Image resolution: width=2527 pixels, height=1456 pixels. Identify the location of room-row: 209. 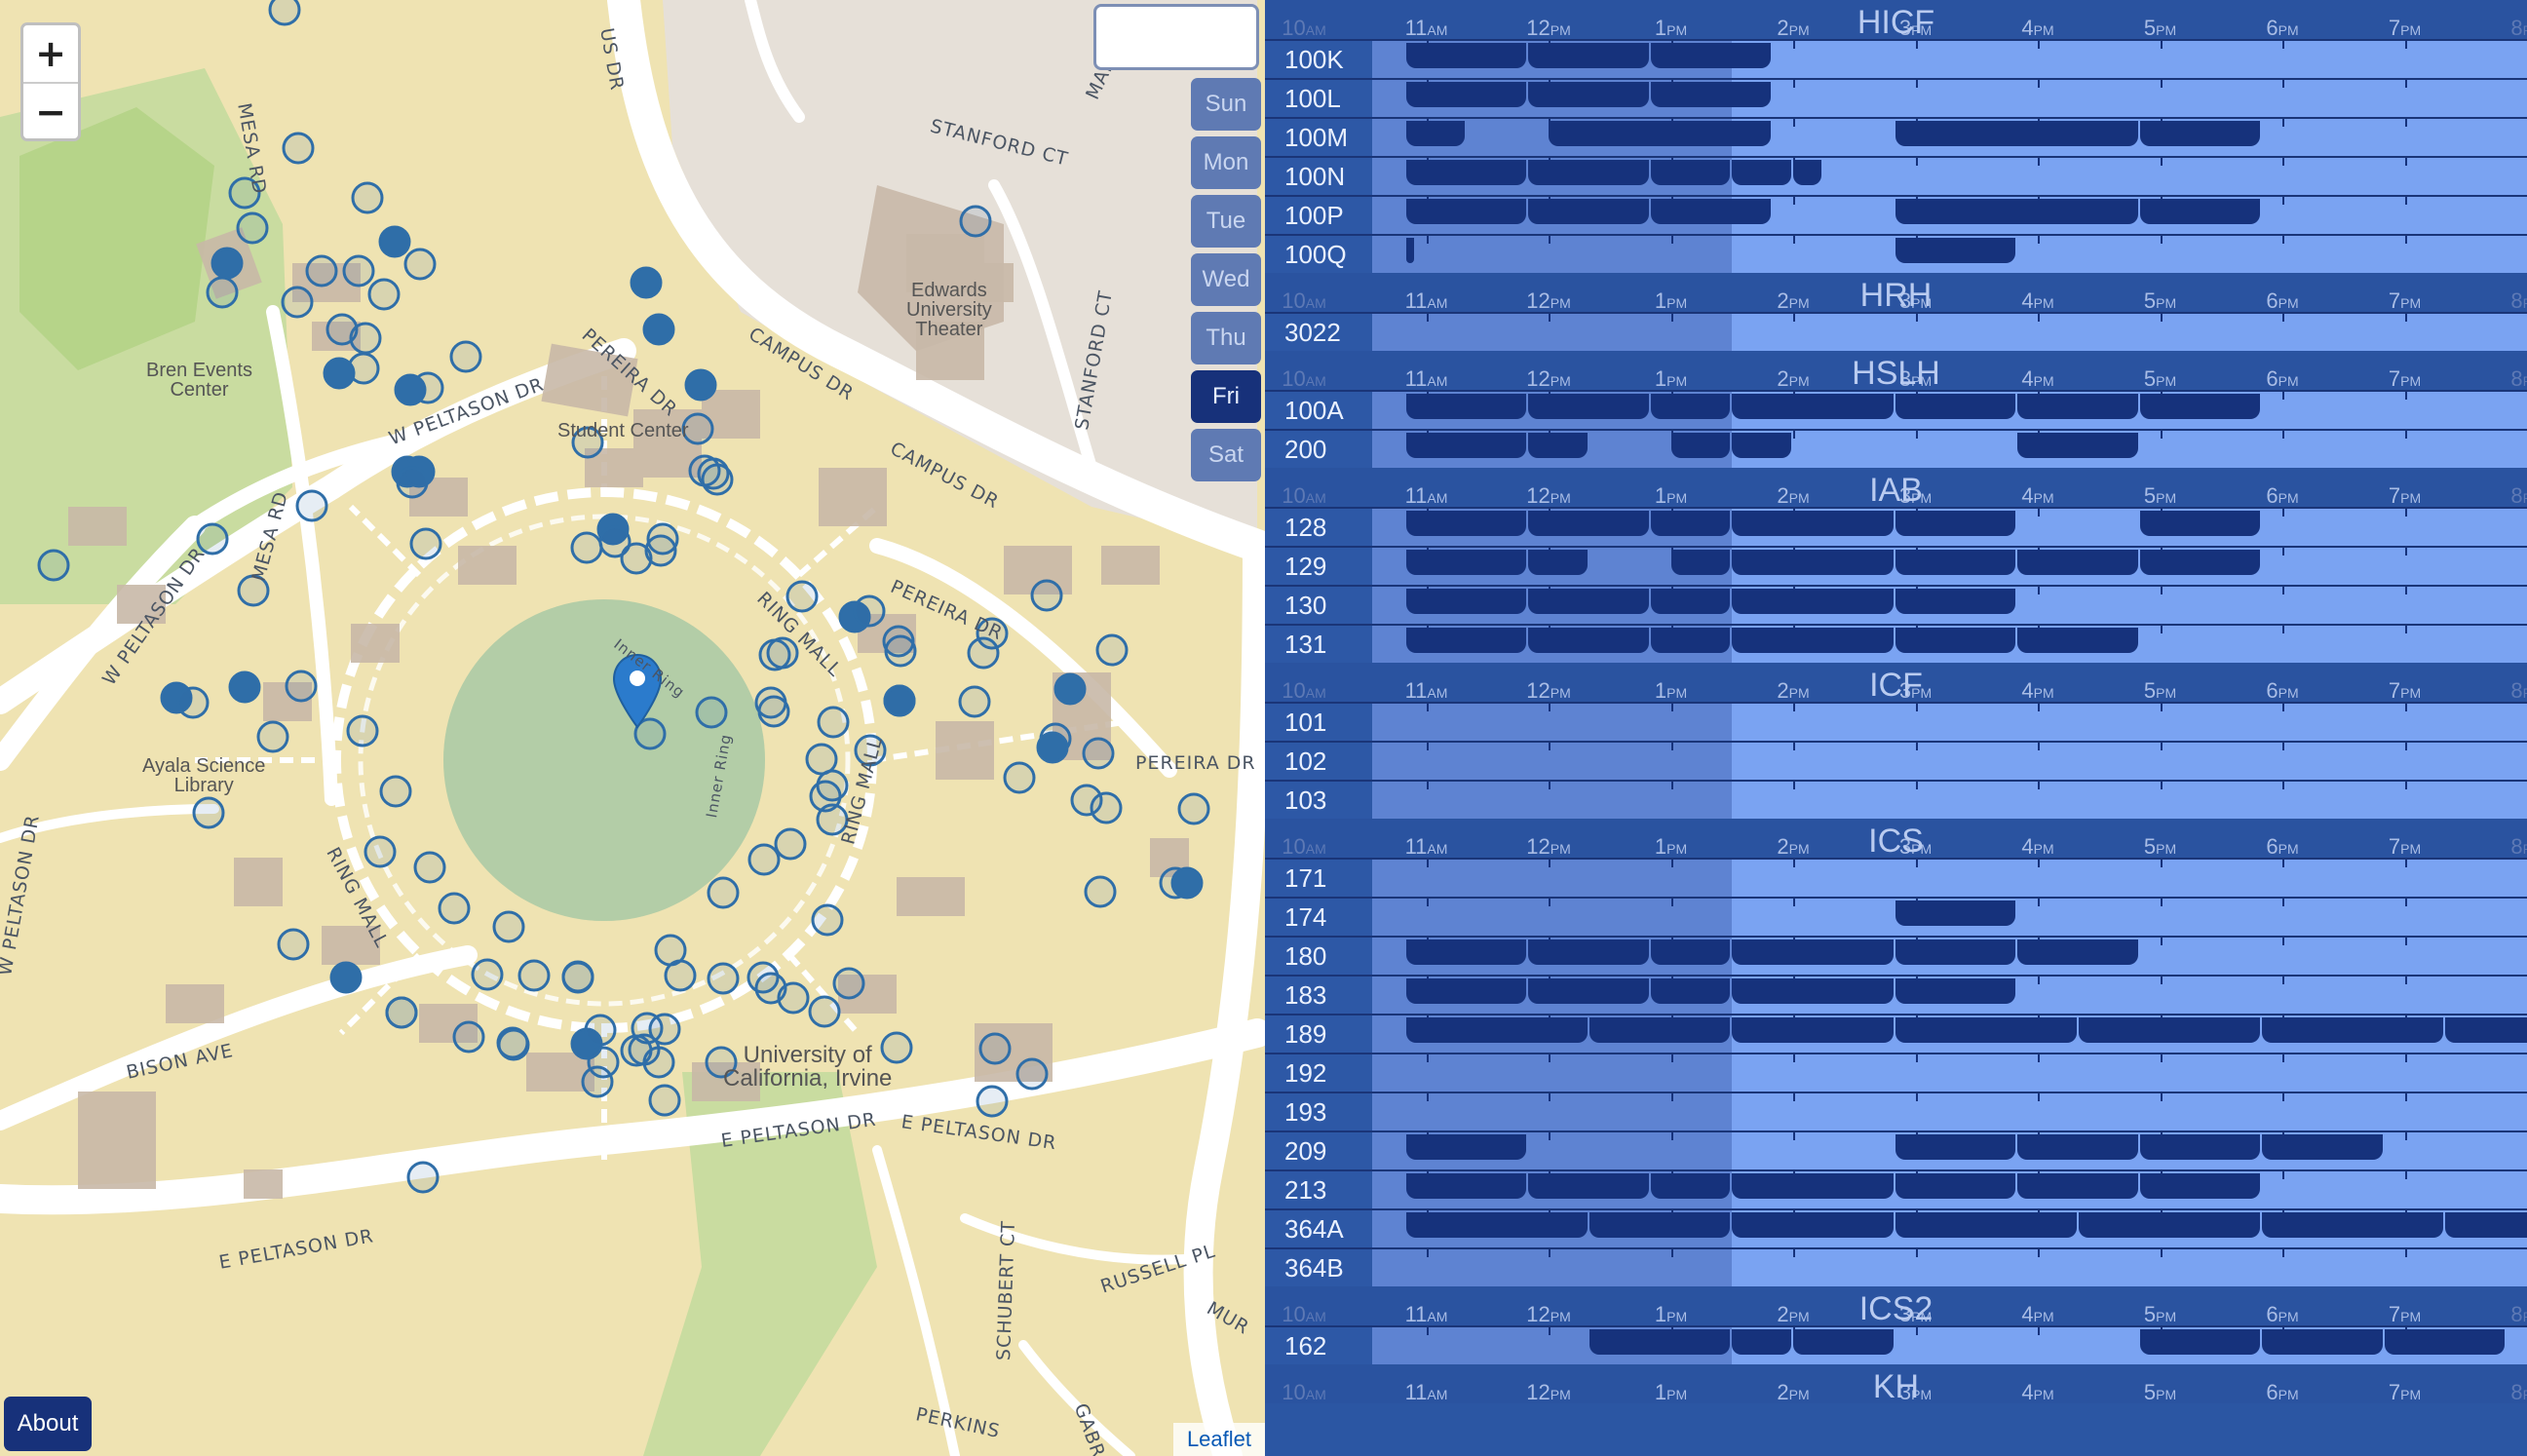
(1896, 1149).